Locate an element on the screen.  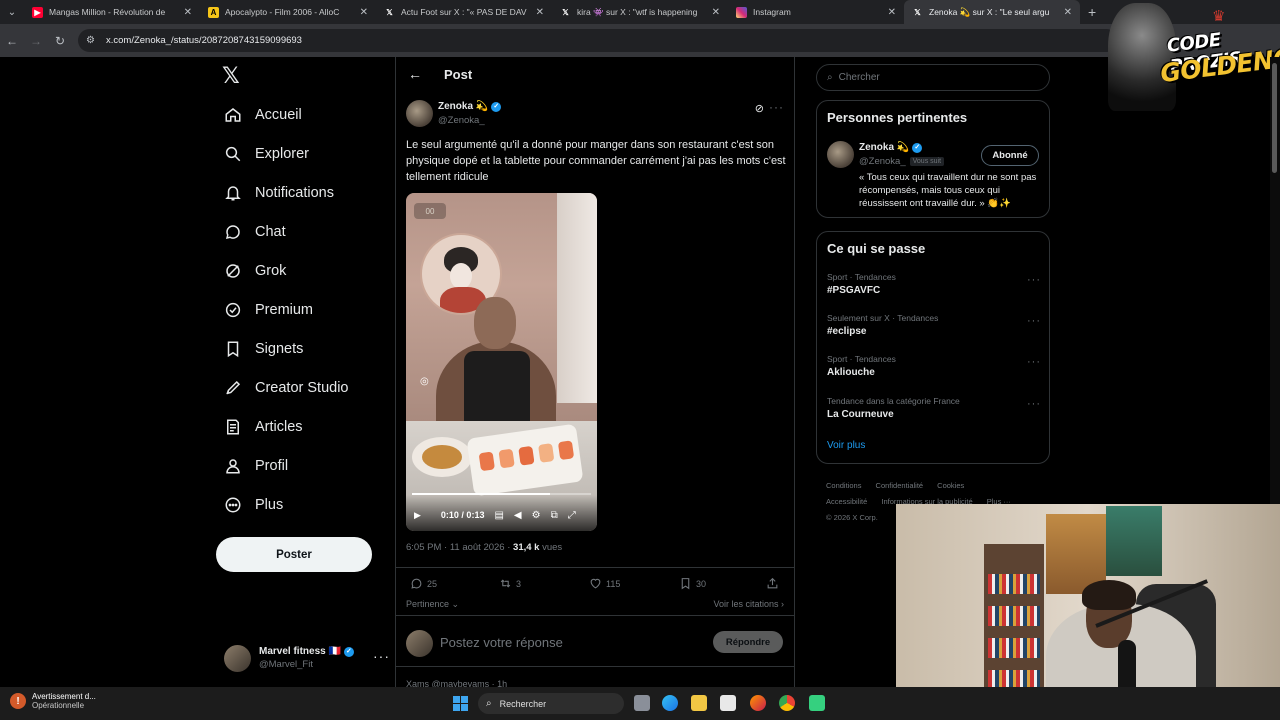
nav-item-plus: Plus is located at coordinates (253, 505).